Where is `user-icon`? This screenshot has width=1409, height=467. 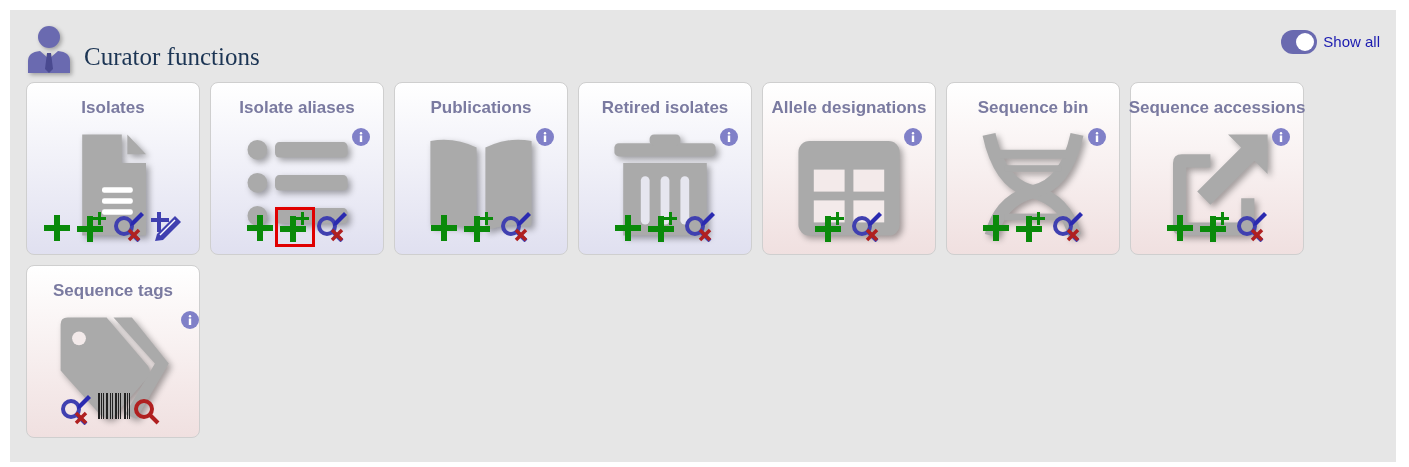
user-icon is located at coordinates (49, 49).